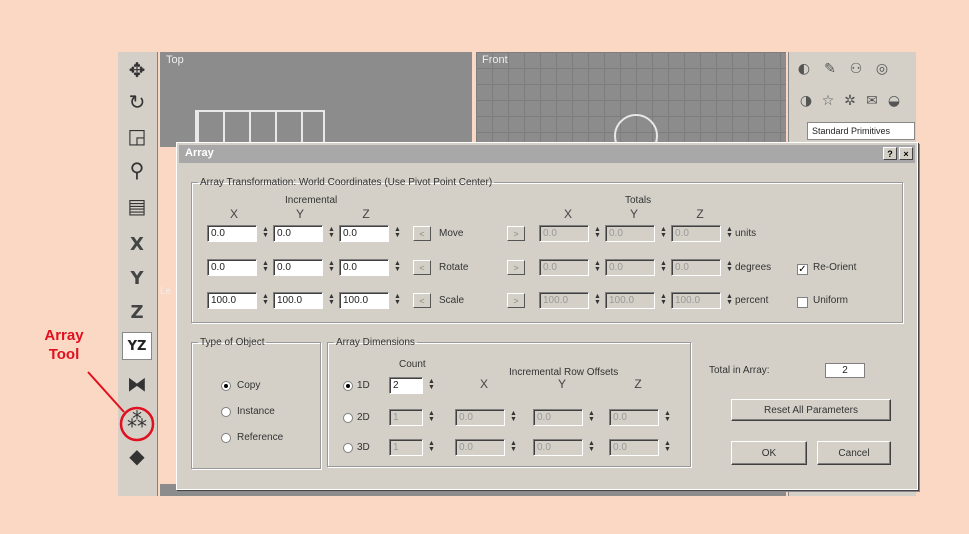 Image resolution: width=969 pixels, height=534 pixels. What do you see at coordinates (232, 300) in the screenshot?
I see `scale-incremental-x-field: 100.0` at bounding box center [232, 300].